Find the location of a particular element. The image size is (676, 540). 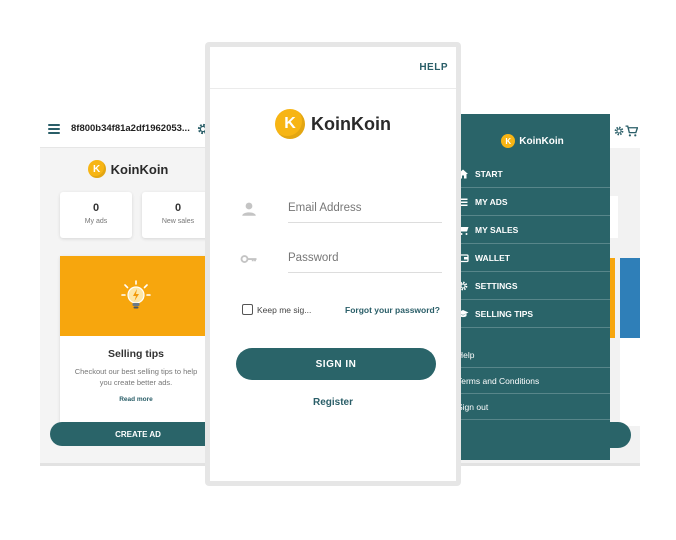

drawer-item-wallet: WALLET is located at coordinates (532, 258).